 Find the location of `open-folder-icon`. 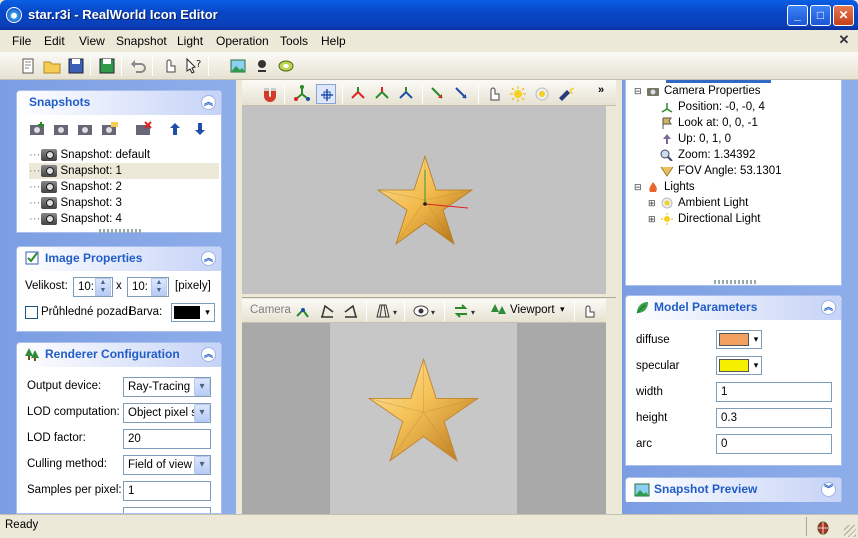

open-folder-icon is located at coordinates (52, 66).